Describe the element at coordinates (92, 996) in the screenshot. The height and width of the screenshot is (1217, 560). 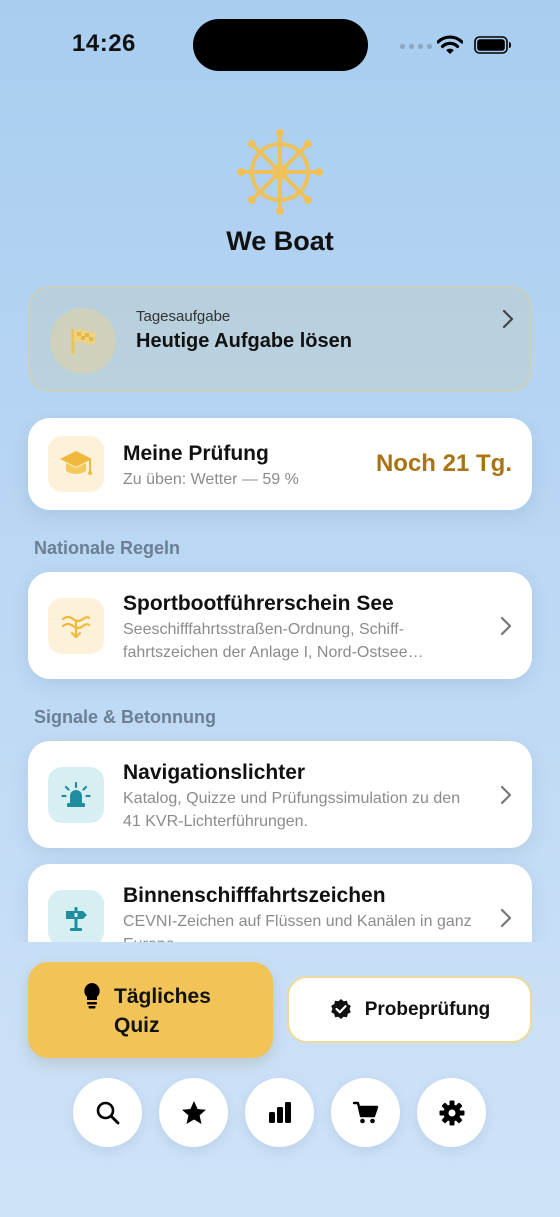
I see `lightbulb-icon` at that location.